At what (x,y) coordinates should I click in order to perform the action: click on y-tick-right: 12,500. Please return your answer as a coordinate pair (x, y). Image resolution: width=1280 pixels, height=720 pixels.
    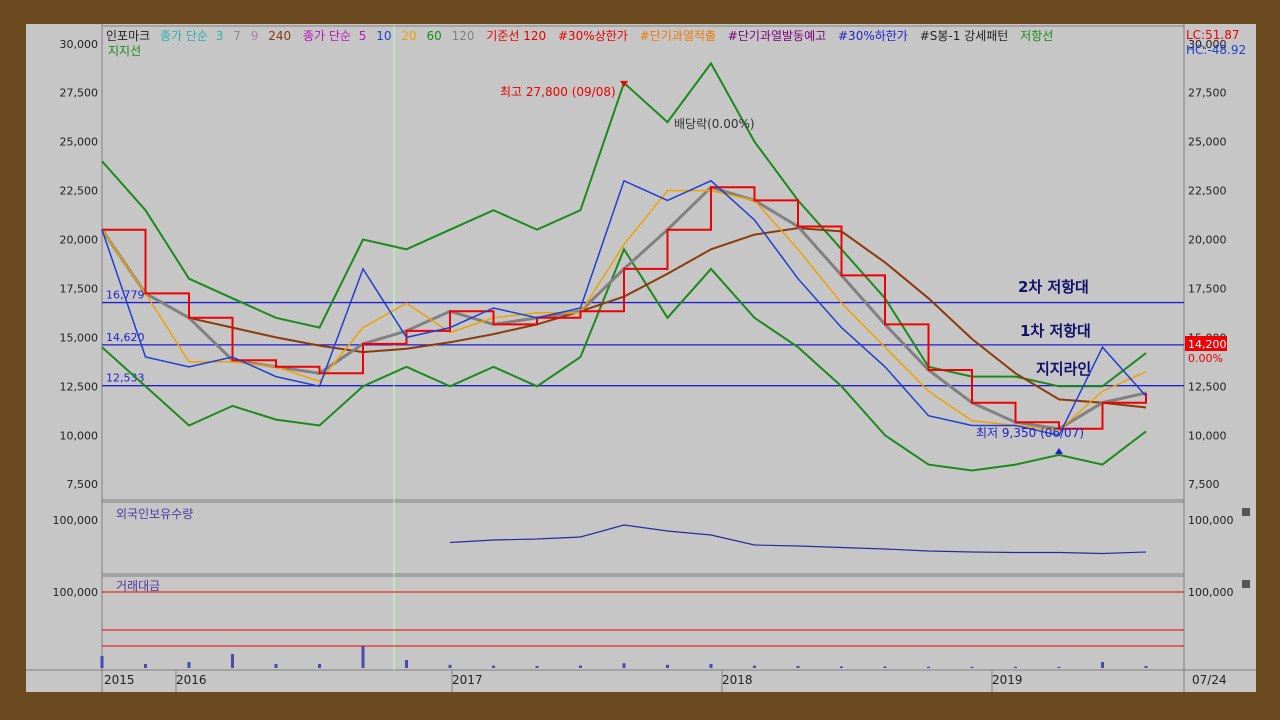
    Looking at the image, I should click on (1207, 386).